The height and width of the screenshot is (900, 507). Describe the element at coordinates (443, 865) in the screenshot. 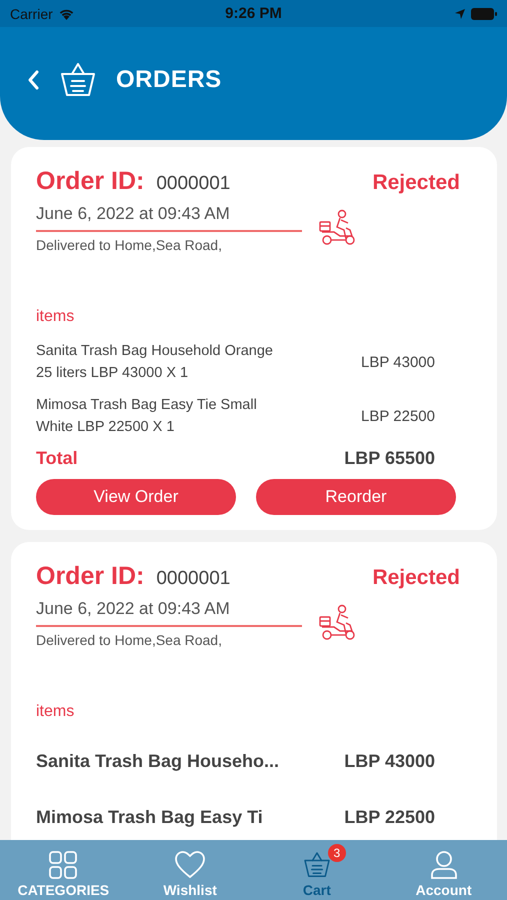

I see `person-icon` at that location.